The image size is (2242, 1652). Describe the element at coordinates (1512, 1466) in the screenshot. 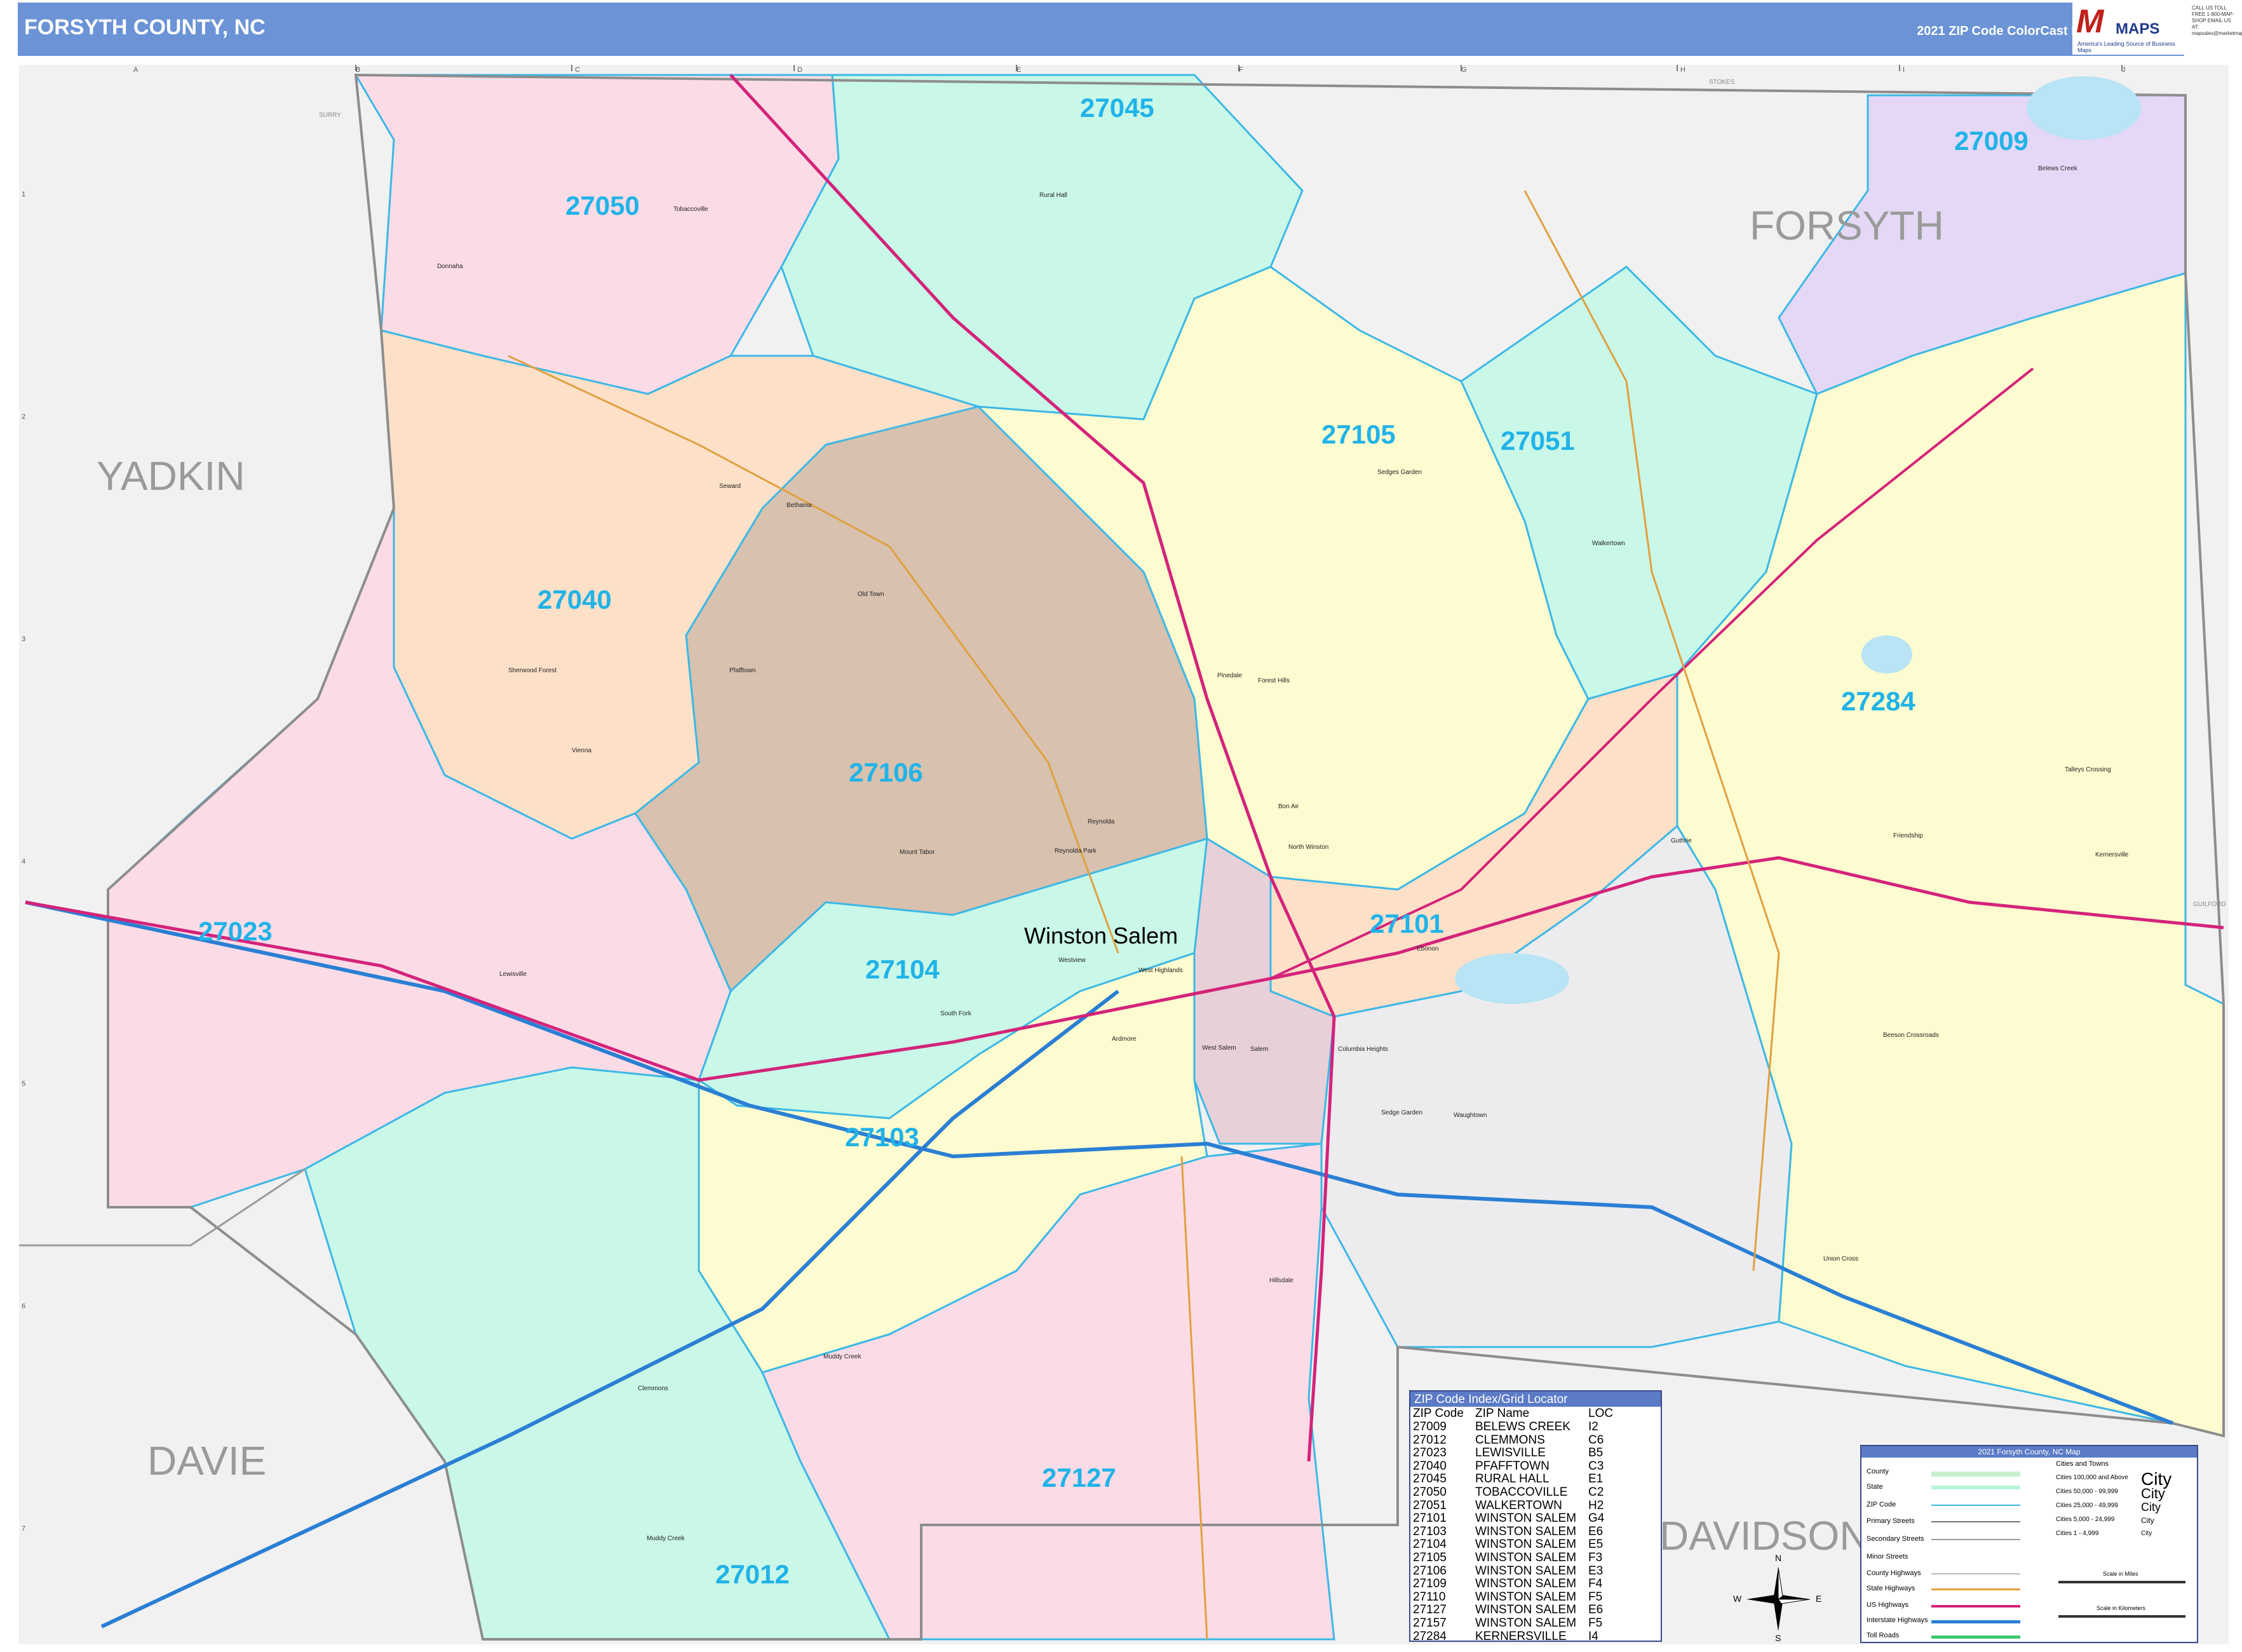

I see `index-name: PFAFFTOWN` at that location.